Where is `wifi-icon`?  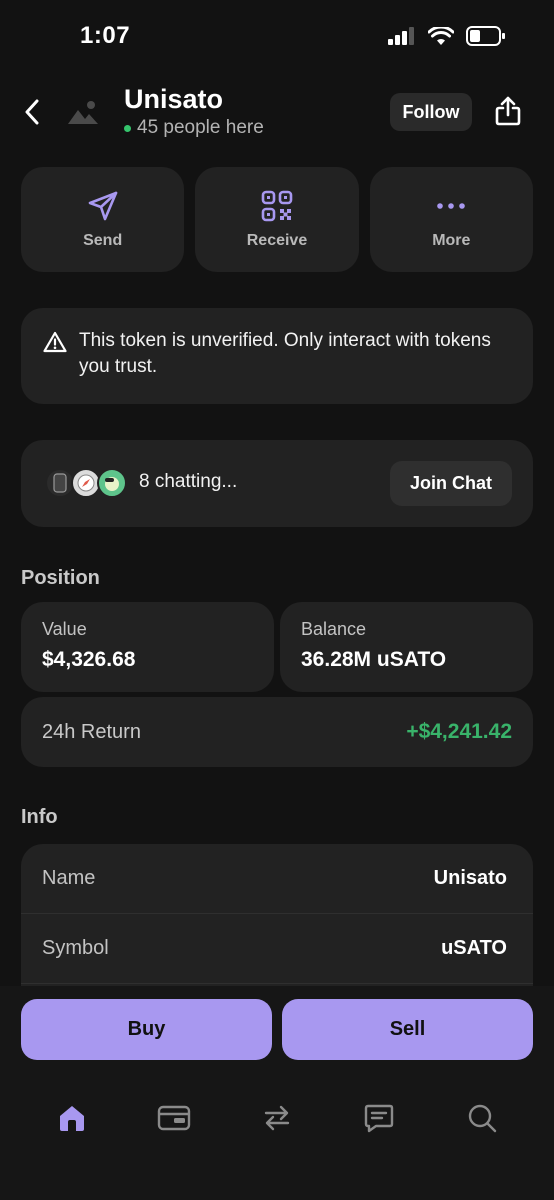
wifi-icon is located at coordinates (441, 35).